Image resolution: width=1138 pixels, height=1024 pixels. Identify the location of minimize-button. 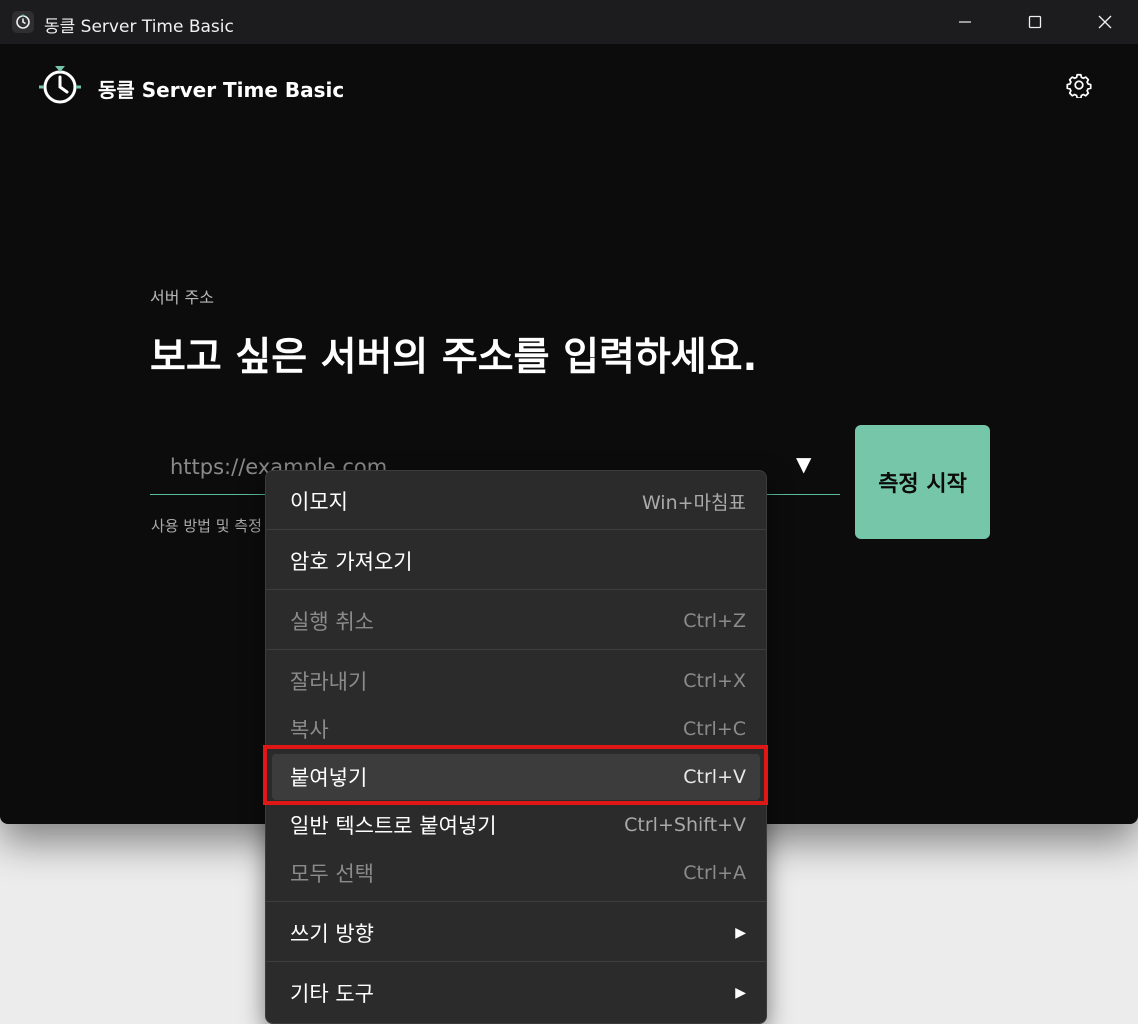
(965, 22).